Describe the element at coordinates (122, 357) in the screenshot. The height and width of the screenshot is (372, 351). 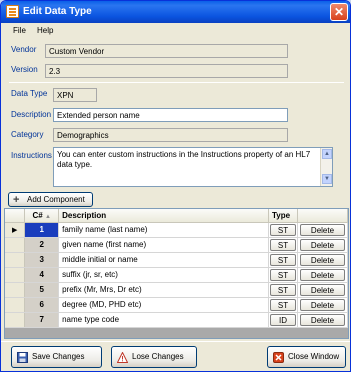
I see `warning-icon` at that location.